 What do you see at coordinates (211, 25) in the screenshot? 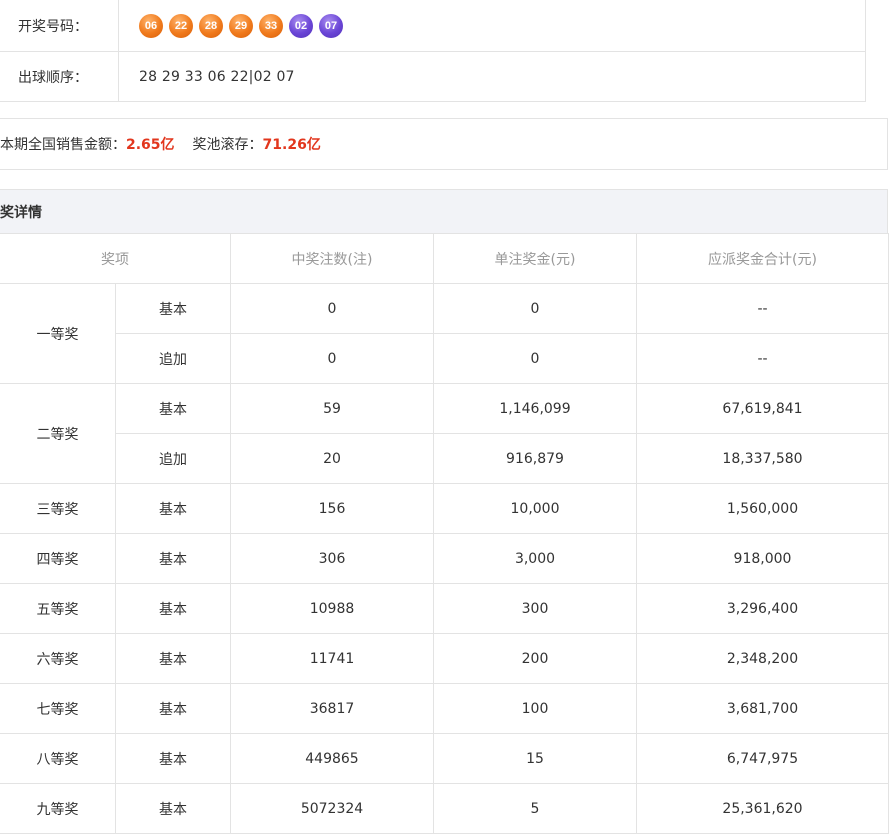
I see `red-ball: 28` at bounding box center [211, 25].